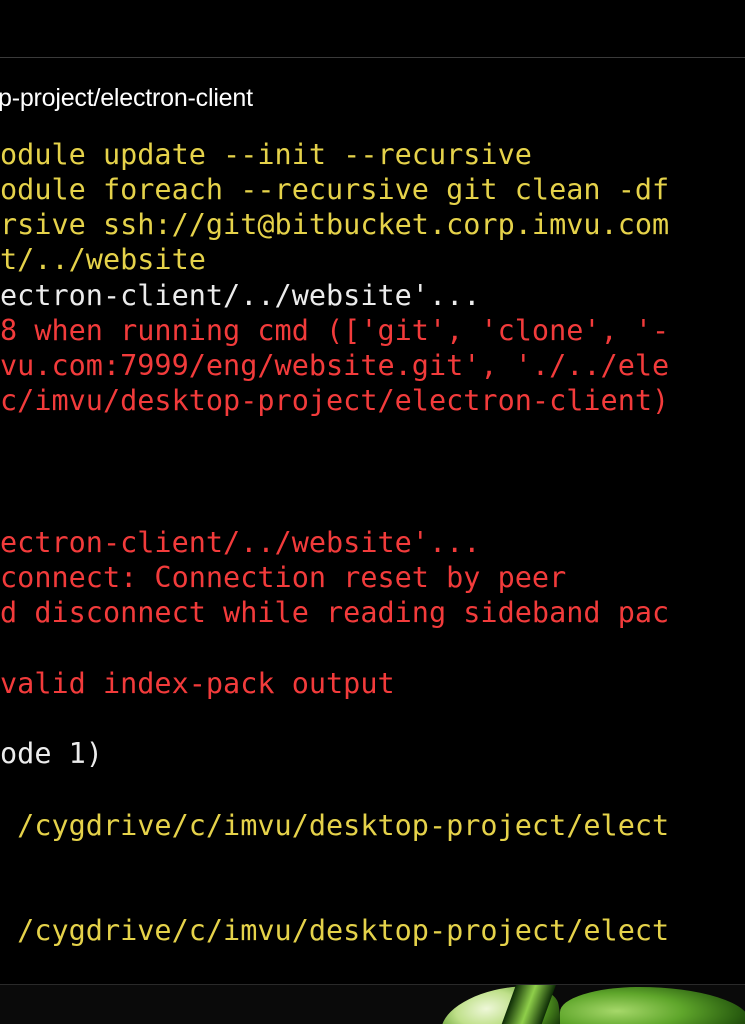  Describe the element at coordinates (335, 400) in the screenshot. I see `terminal-line: c/imvu/desktop-project/electron-client)` at that location.